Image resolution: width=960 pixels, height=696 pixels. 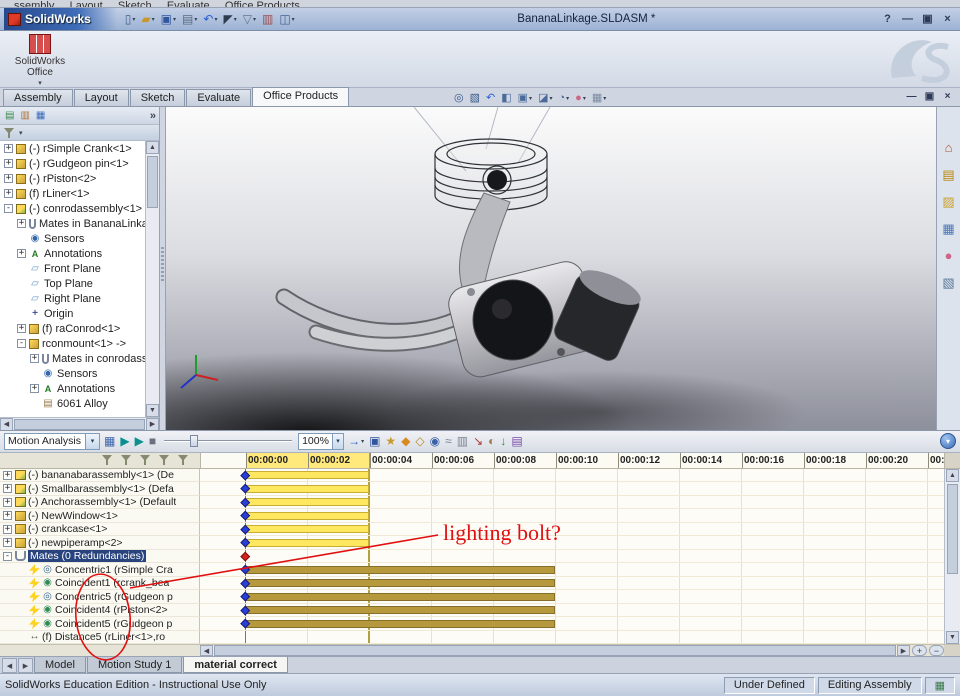 What do you see at coordinates (491, 441) in the screenshot?
I see `contact-icon: ◐` at bounding box center [491, 441].